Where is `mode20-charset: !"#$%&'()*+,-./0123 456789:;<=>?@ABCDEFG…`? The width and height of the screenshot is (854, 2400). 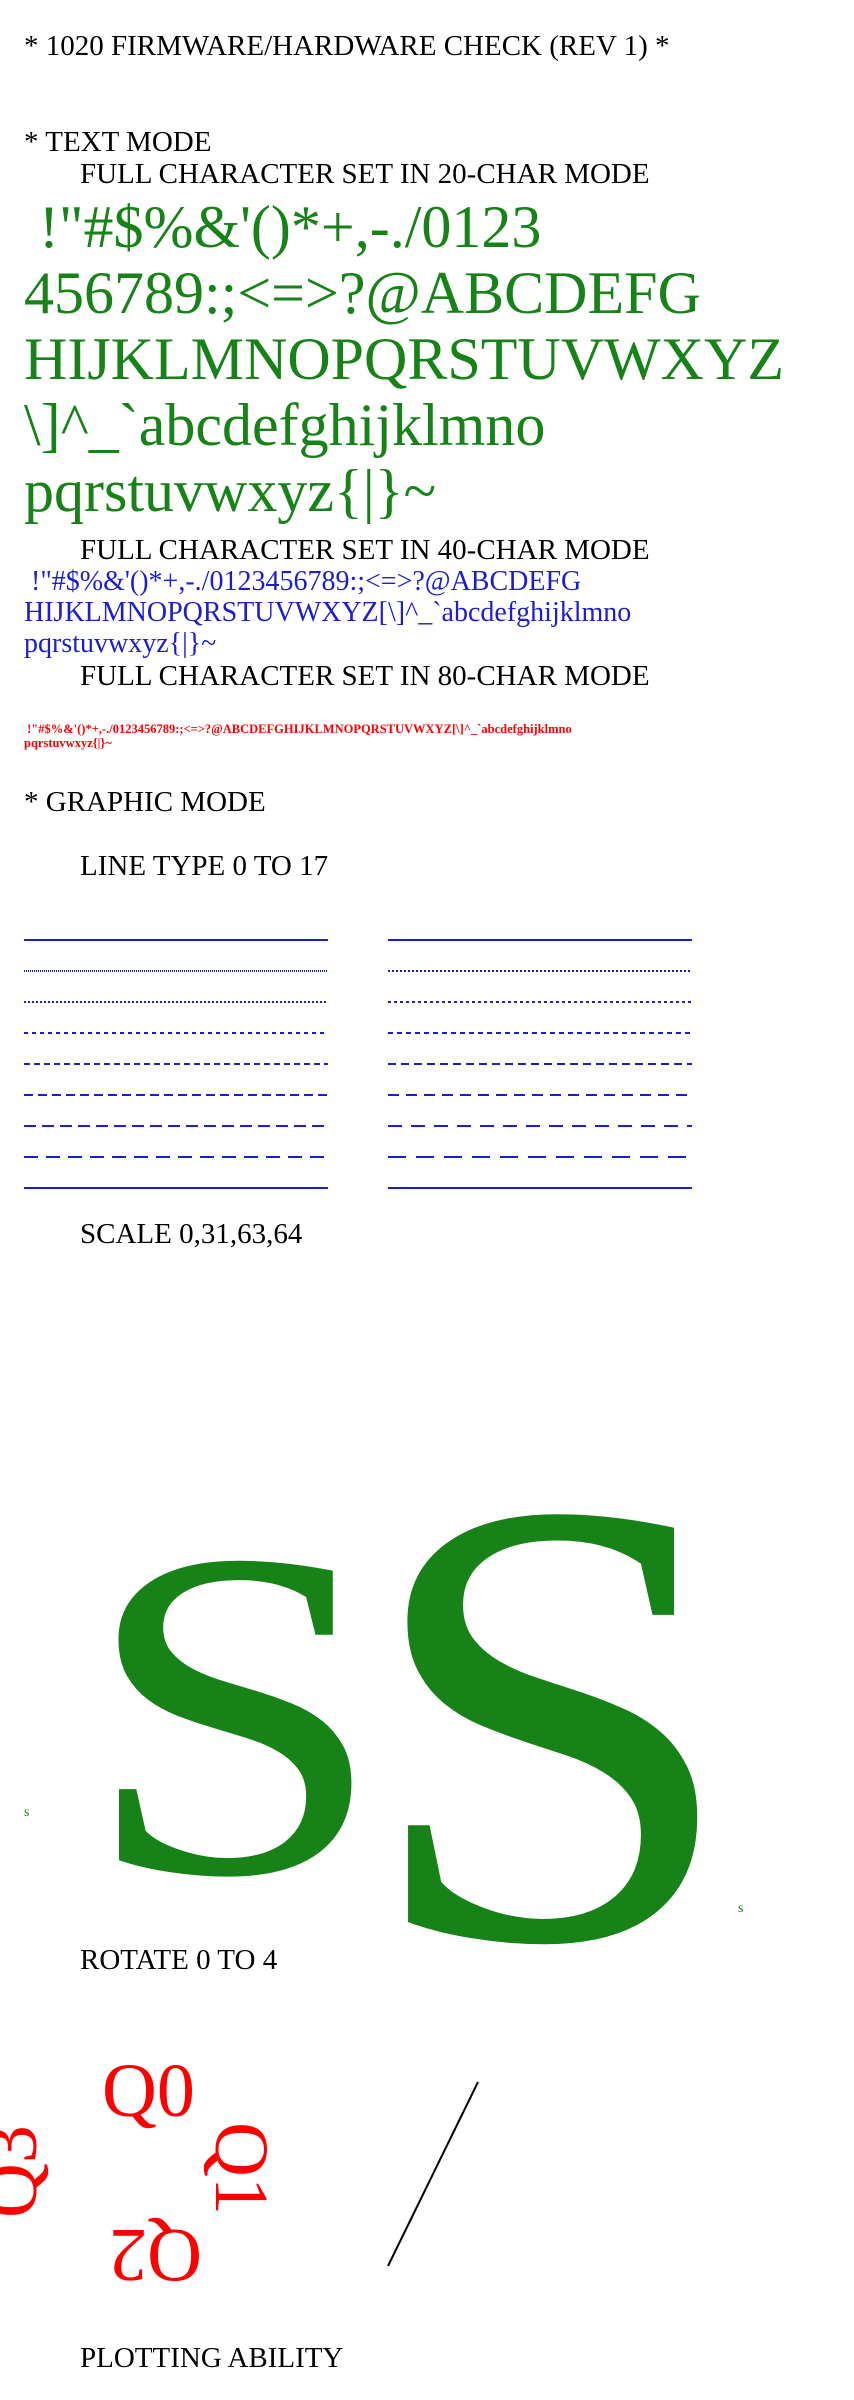
mode20-charset: !"#$%&'()*+,-./0123 456789:;<=>?@ABCDEFG… is located at coordinates (404, 359).